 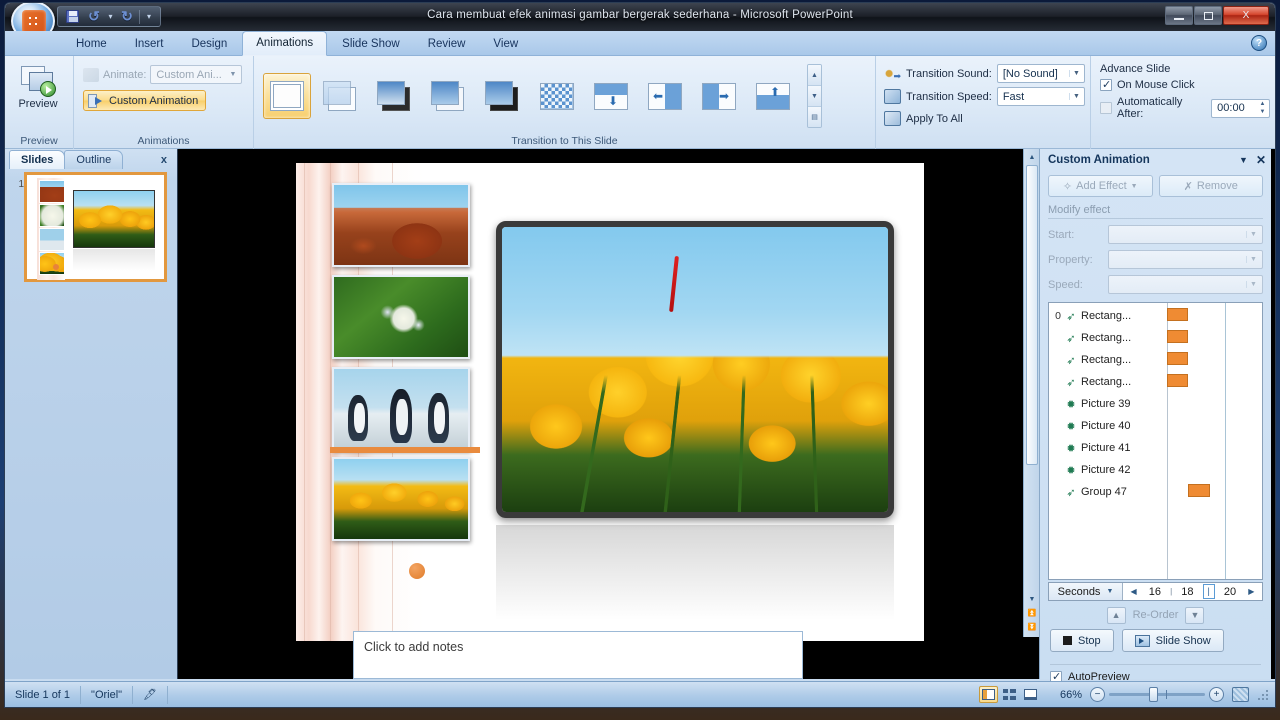 I want to click on theme-indicator: "Oriel", so click(x=107, y=694).